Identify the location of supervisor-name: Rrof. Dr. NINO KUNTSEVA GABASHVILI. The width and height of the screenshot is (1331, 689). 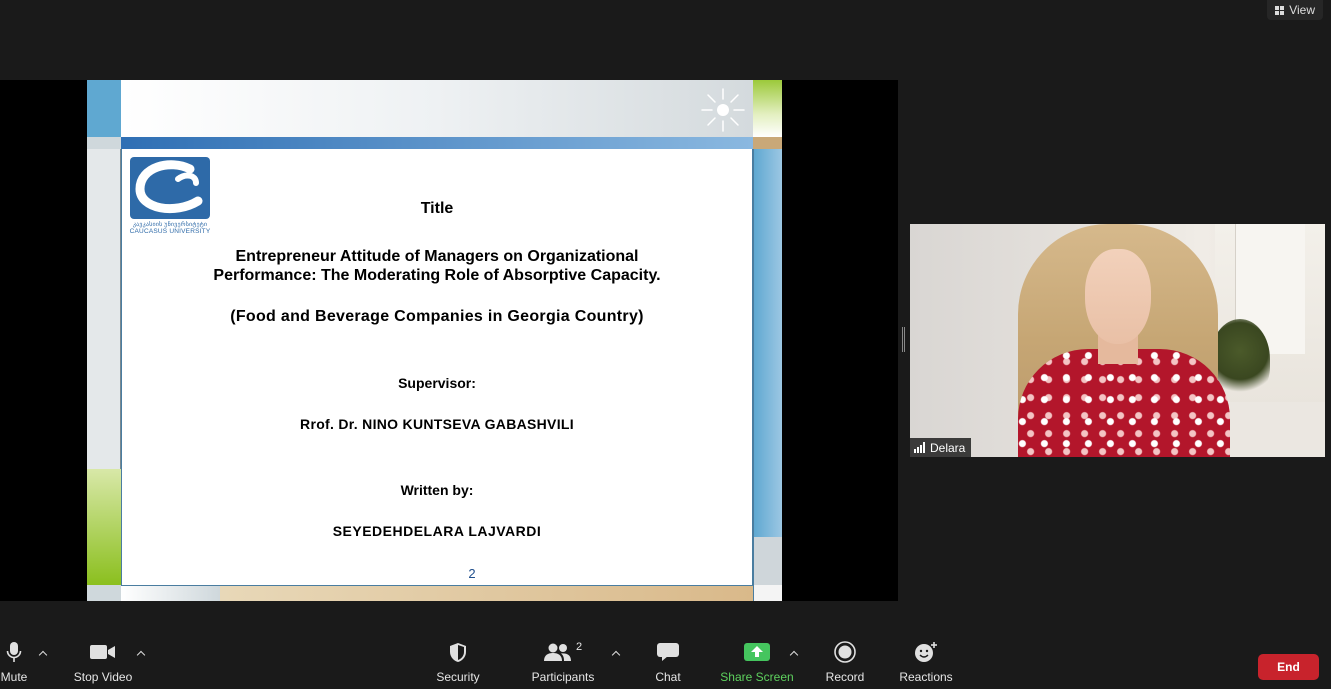
(437, 424).